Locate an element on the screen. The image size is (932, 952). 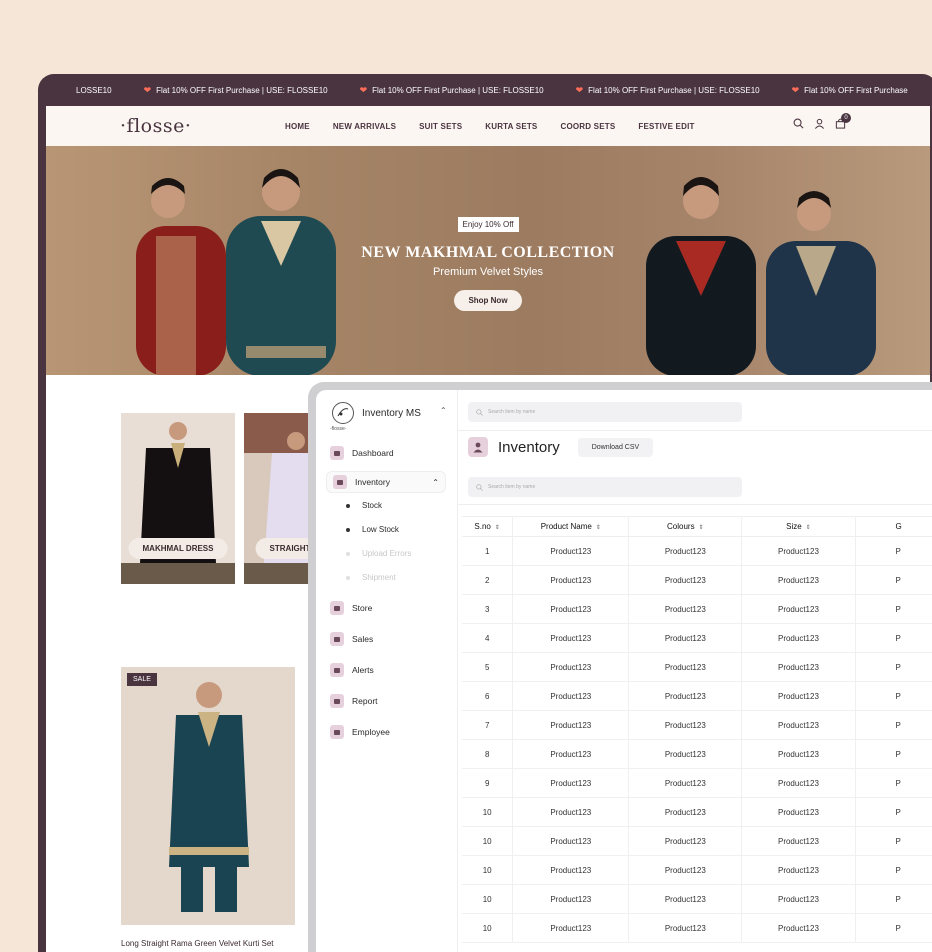
menu-home: HOME is located at coordinates (297, 126).